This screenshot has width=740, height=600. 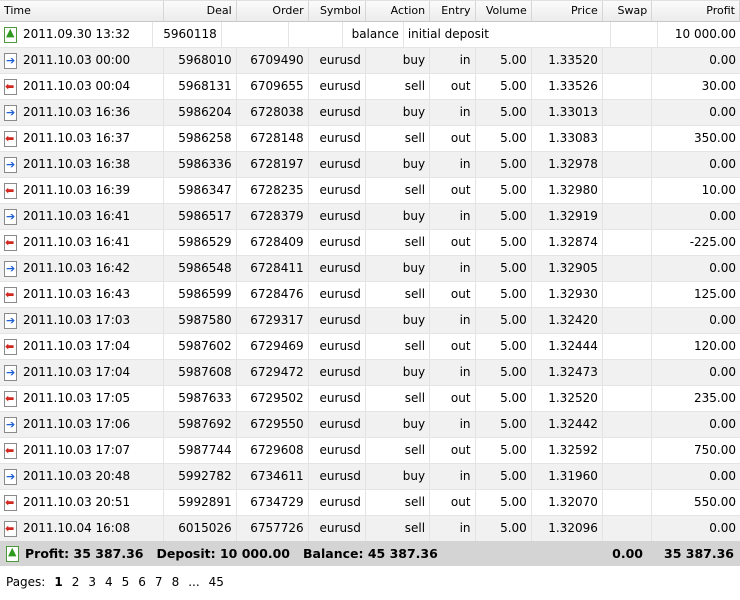 What do you see at coordinates (715, 294) in the screenshot?
I see `cell-profit: 125.00` at bounding box center [715, 294].